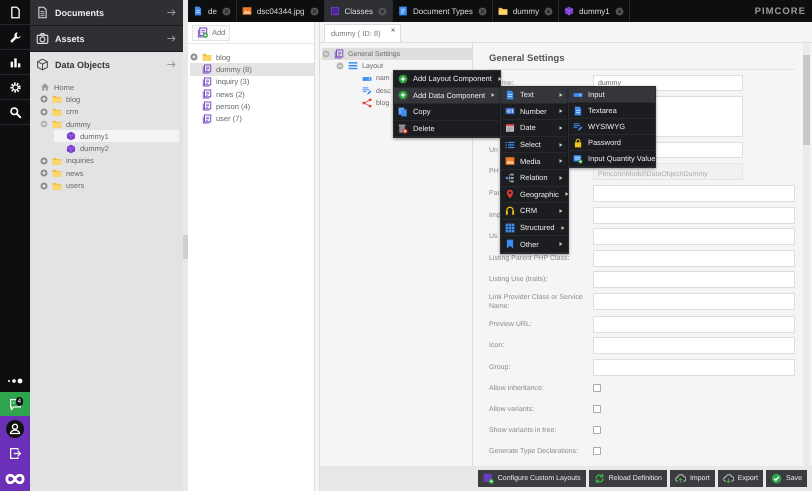 The image size is (812, 491). I want to click on section-title: General Settings, so click(642, 61).